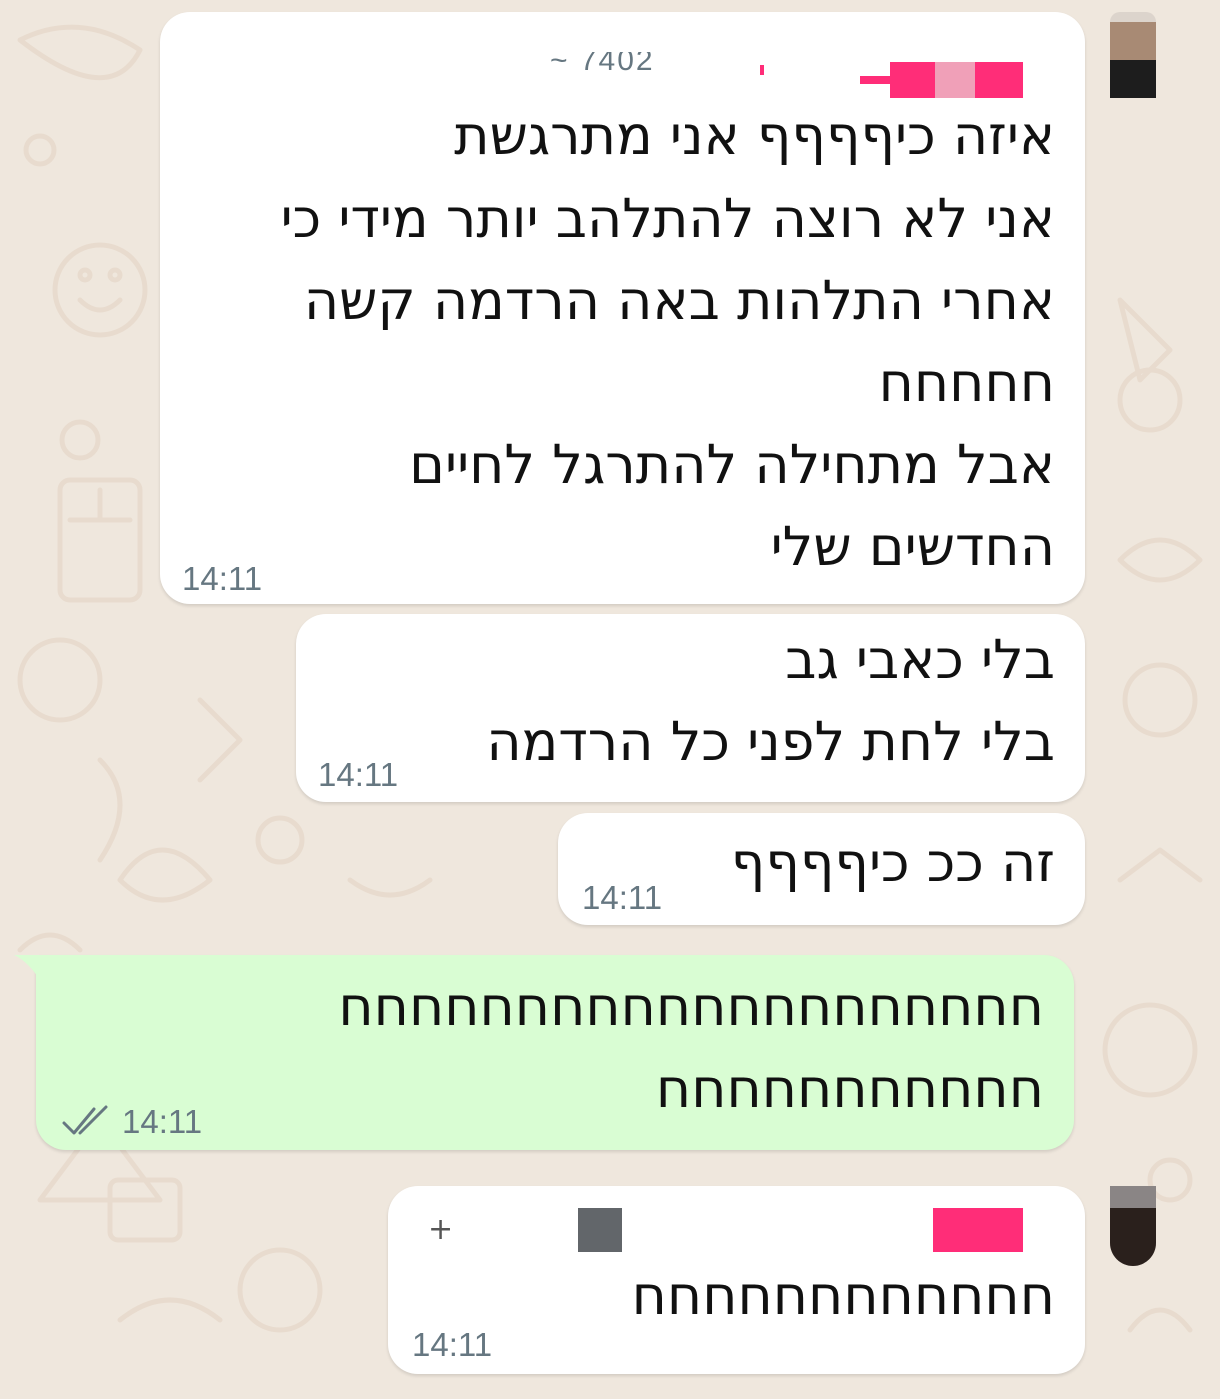  What do you see at coordinates (754, 135) in the screenshot?
I see `message-text-line: איזה כיףףףף אני מתרגשת` at bounding box center [754, 135].